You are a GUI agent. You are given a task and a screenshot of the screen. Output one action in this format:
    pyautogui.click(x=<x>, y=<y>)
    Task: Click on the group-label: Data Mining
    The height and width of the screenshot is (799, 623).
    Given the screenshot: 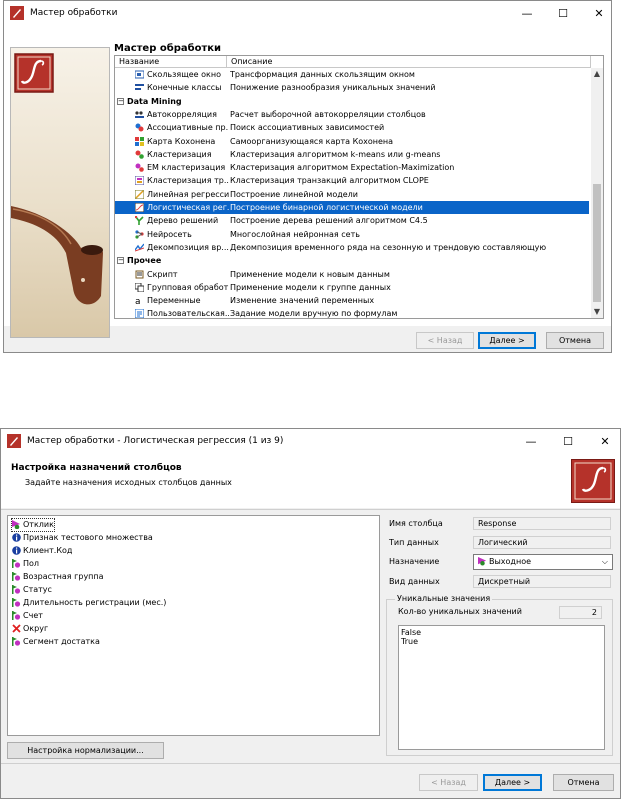 What is the action you would take?
    pyautogui.click(x=154, y=101)
    